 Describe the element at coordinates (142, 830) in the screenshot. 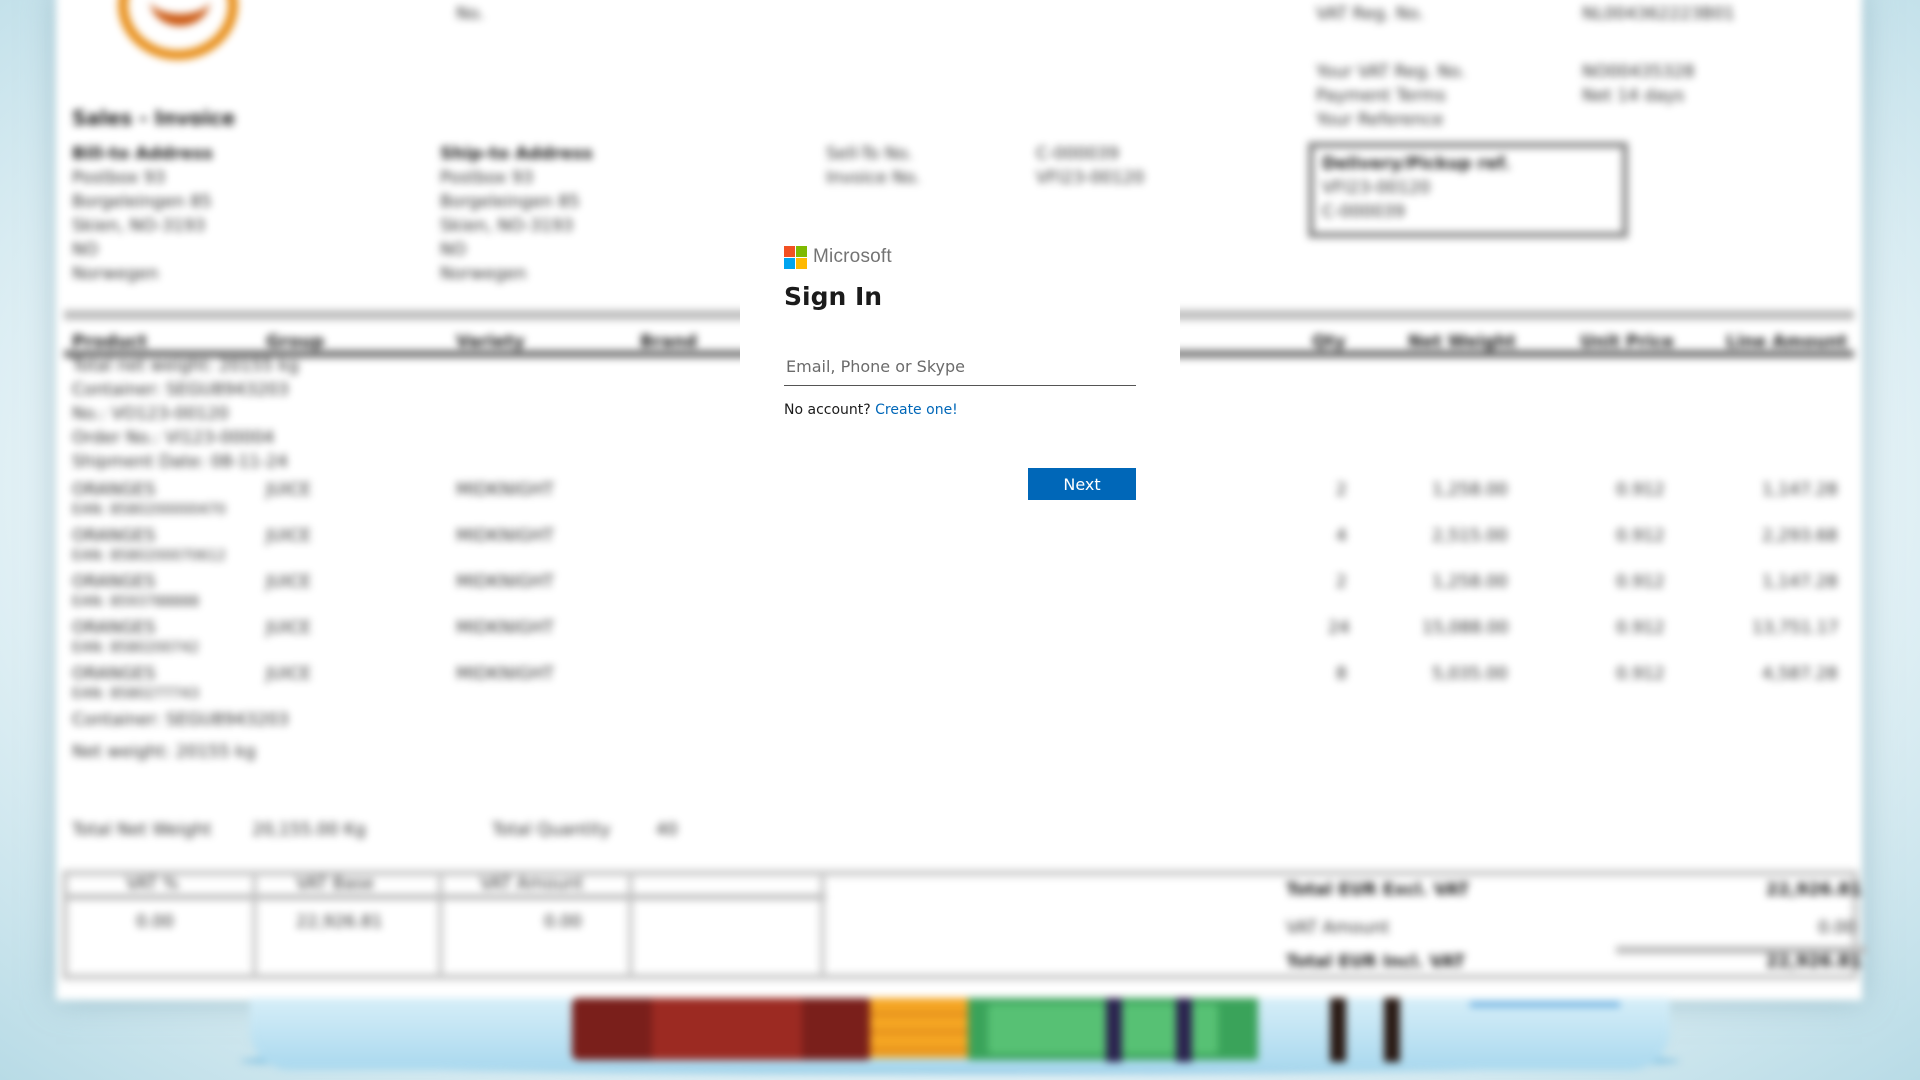

I see `total-net-weight-label: Total Net Weight` at that location.